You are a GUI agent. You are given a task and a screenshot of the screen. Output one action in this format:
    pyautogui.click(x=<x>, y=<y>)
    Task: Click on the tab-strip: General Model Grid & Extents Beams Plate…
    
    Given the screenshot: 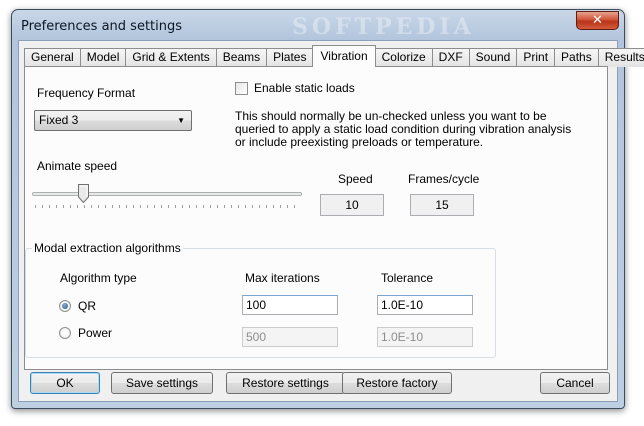 What is the action you would take?
    pyautogui.click(x=334, y=56)
    